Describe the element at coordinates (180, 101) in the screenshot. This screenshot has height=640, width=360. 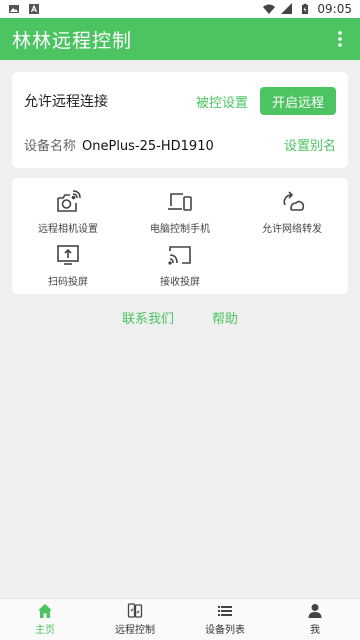
I see `allow-remote-row: 允许远程连接 被控设置 开启远程` at that location.